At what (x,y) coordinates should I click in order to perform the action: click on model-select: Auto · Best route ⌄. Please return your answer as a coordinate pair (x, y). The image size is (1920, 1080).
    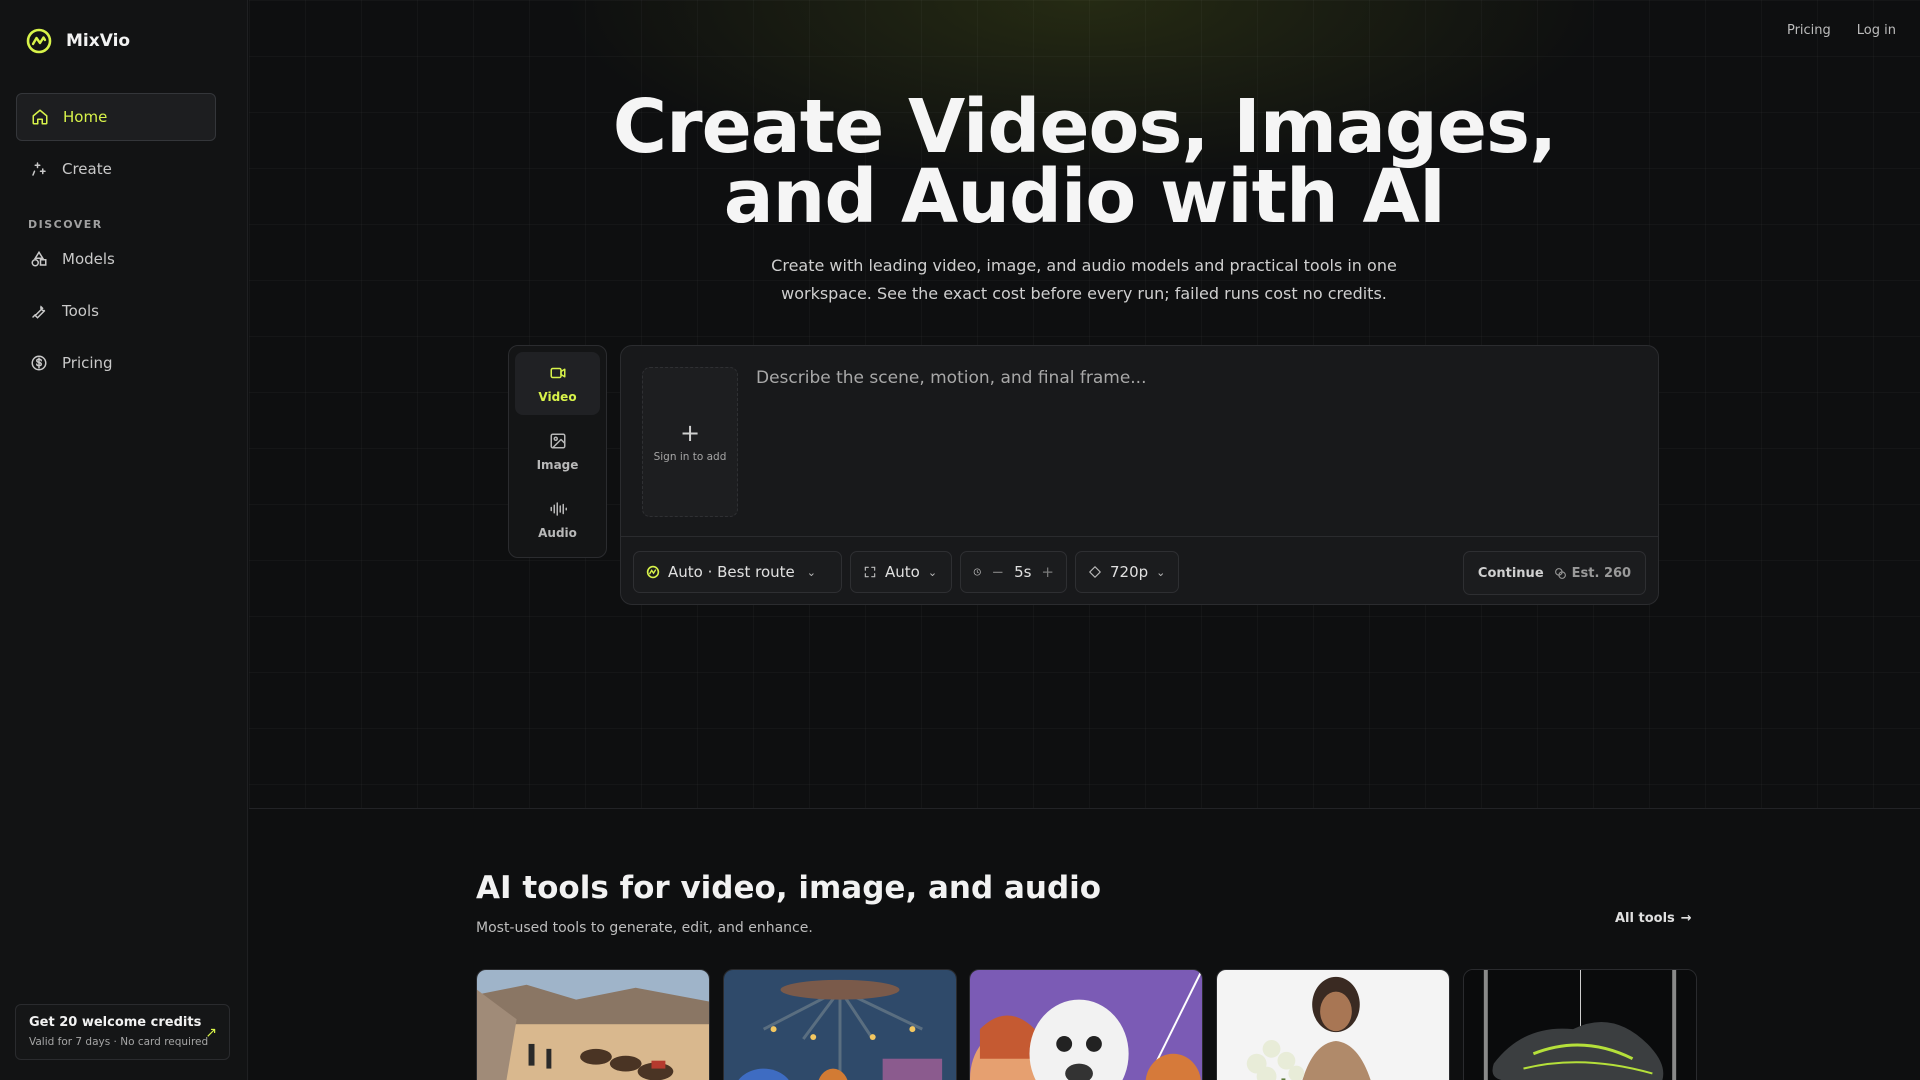
    Looking at the image, I should click on (737, 572).